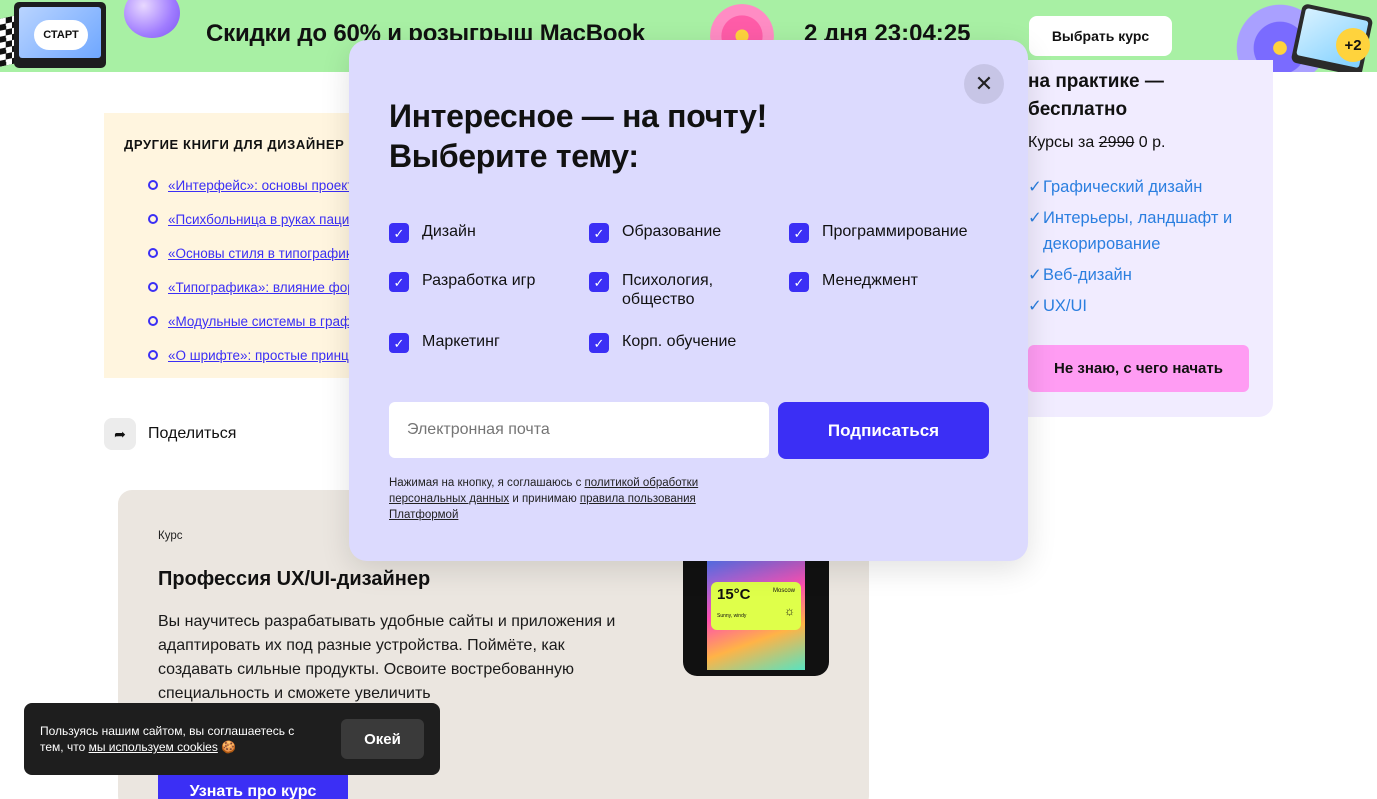 The height and width of the screenshot is (799, 1377). Describe the element at coordinates (1138, 368) in the screenshot. I see `dont-know-where-to-start-button: Не знаю, с чего начать` at that location.